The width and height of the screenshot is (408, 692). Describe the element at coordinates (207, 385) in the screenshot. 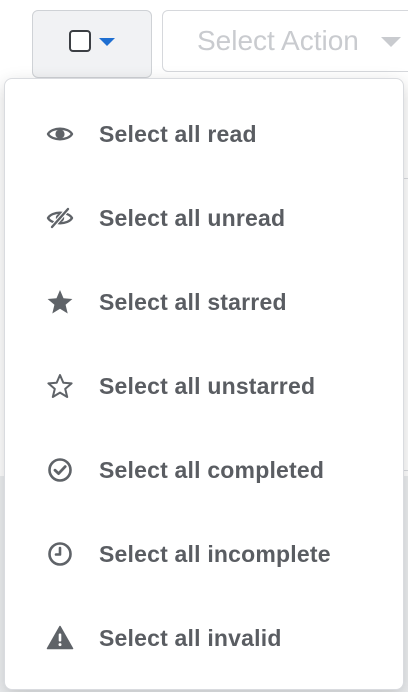

I see `menu-item-label: Select all unstarred` at that location.